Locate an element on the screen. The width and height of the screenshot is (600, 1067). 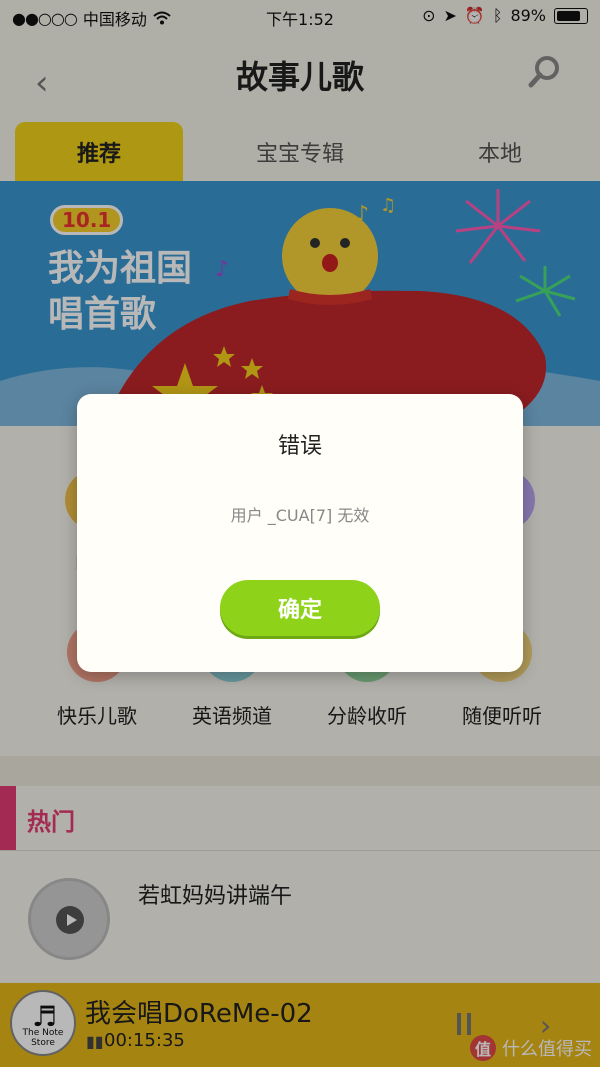
dialog-title: 错误 is located at coordinates (299, 446).